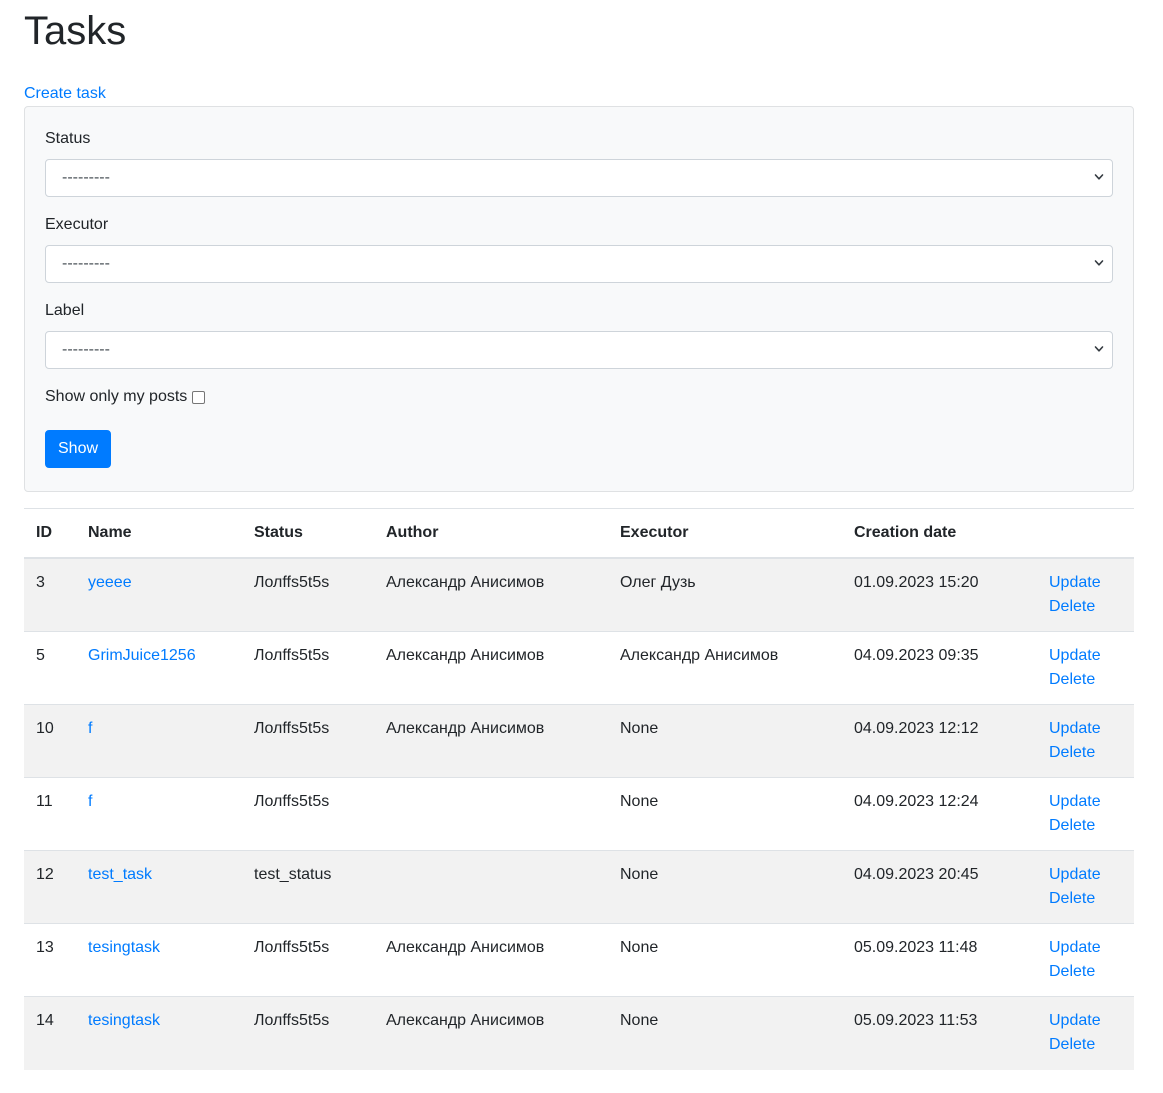  What do you see at coordinates (308, 887) in the screenshot?
I see `task-status: test_status` at bounding box center [308, 887].